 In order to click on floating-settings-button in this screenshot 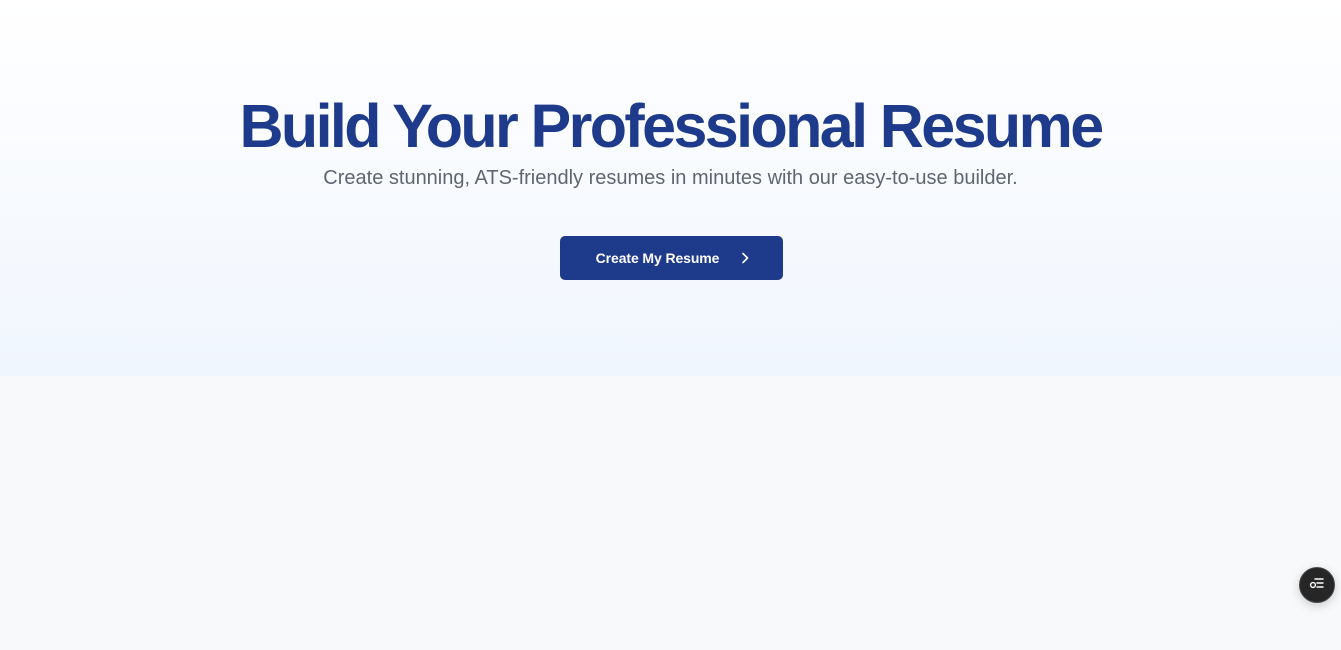, I will do `click(1317, 585)`.